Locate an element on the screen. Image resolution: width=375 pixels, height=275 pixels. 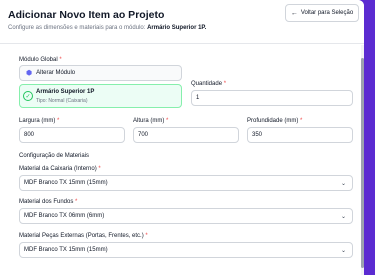
height-label-text: Altura (mm) is located at coordinates (149, 121).